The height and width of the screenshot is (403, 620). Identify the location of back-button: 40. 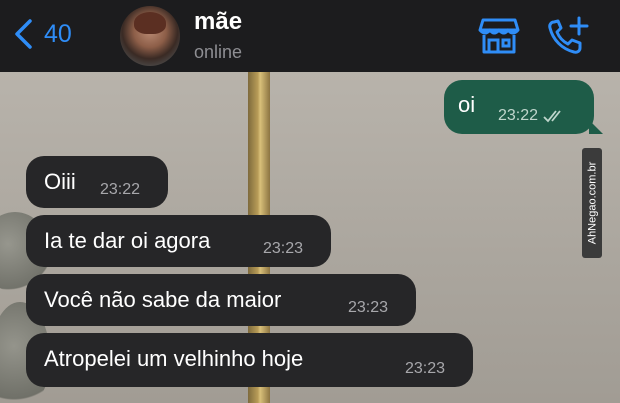
(42, 34).